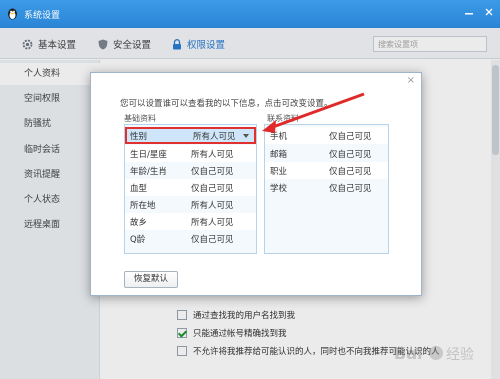 This screenshot has height=379, width=500. What do you see at coordinates (148, 155) in the screenshot?
I see `field-name: 生日/星座` at bounding box center [148, 155].